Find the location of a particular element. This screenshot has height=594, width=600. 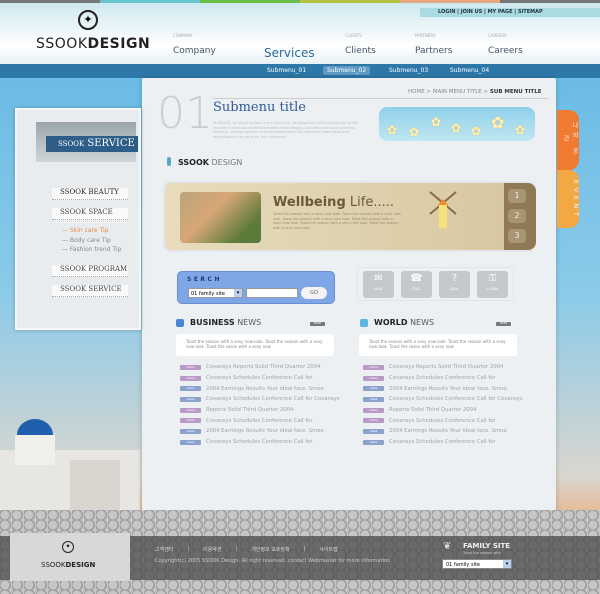

submenu-01: Submenu_01 is located at coordinates (286, 70).